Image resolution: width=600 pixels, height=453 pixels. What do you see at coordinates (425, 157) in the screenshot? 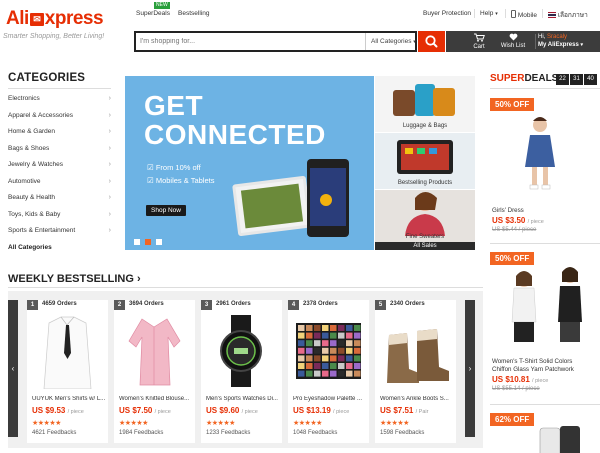
I see `tablet-product-image` at bounding box center [425, 157].